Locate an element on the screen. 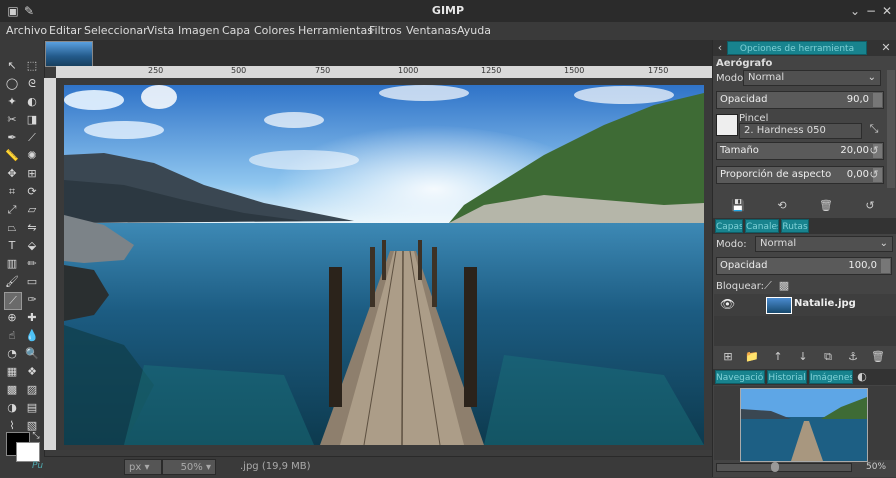 This screenshot has width=896, height=478. menu-vista: Vista is located at coordinates (160, 30).